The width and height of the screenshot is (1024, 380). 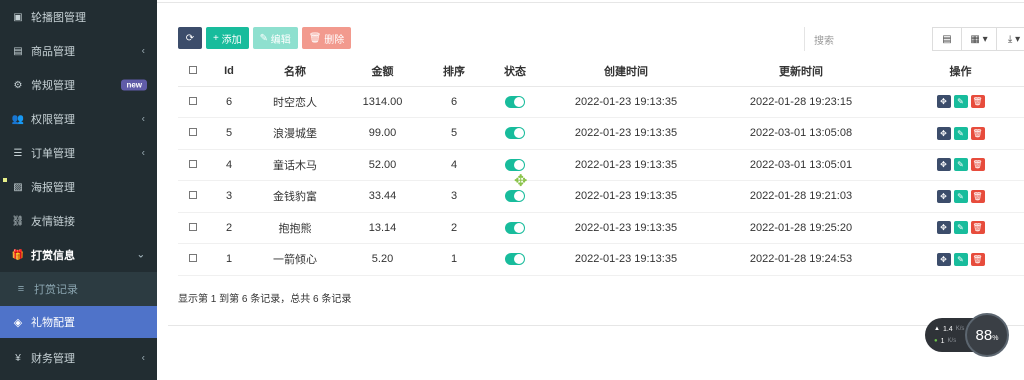 I want to click on column-header: 金额, so click(x=382, y=72).